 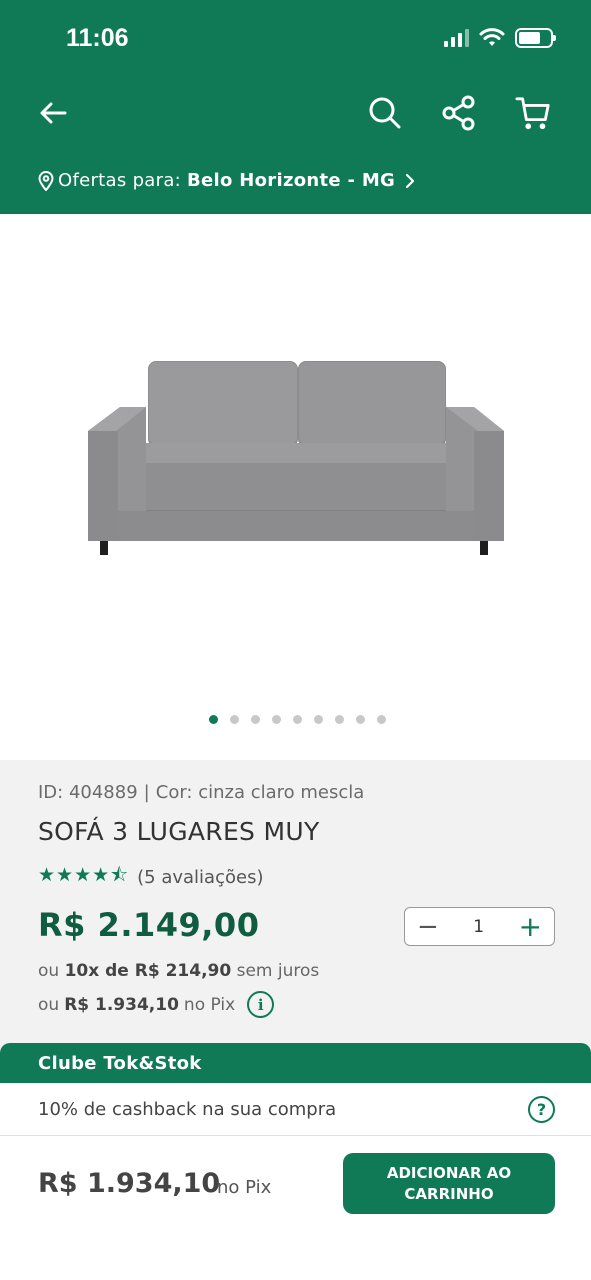 I want to click on decrease-quantity-button: −, so click(x=428, y=927).